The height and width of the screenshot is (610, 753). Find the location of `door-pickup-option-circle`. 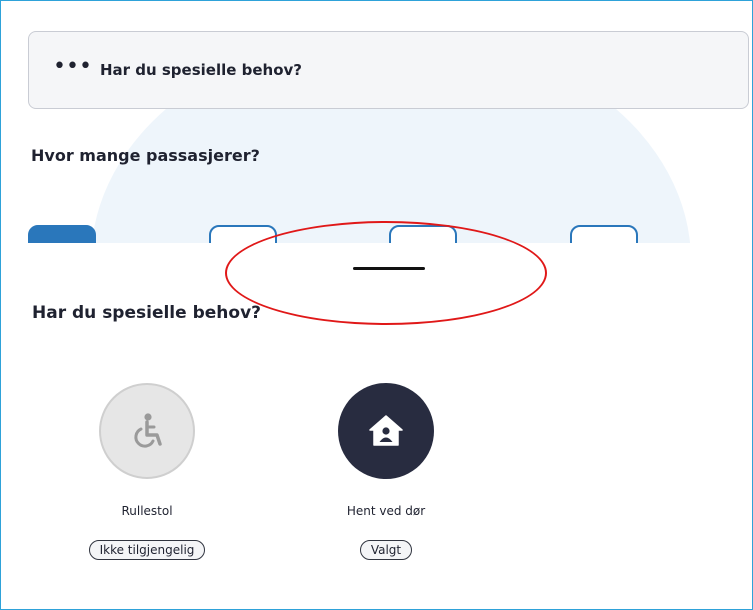

door-pickup-option-circle is located at coordinates (386, 431).